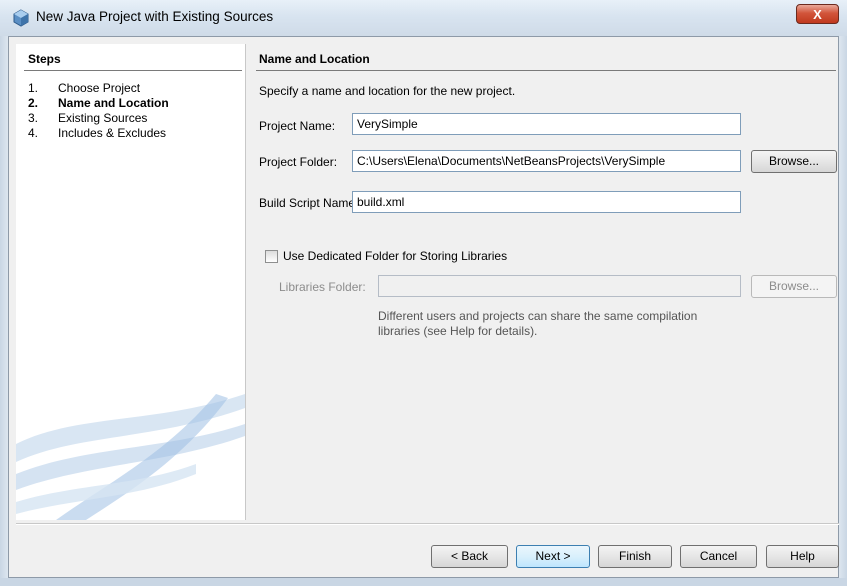  I want to click on step-includes-excludes: 4. Includes & Excludes, so click(97, 133).